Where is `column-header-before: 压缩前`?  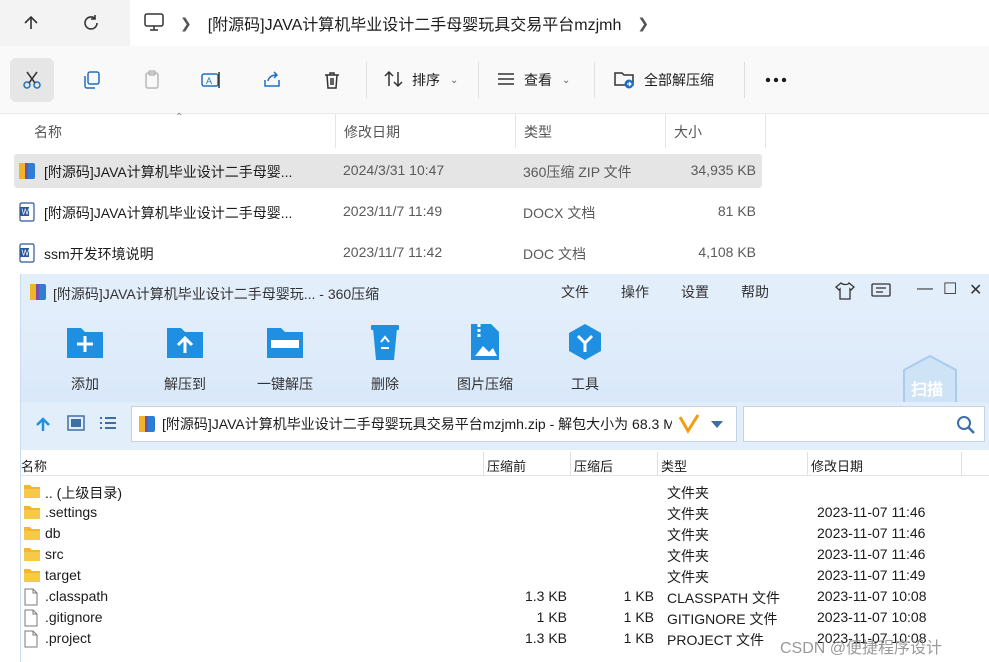
column-header-before: 压缩前 is located at coordinates (506, 465).